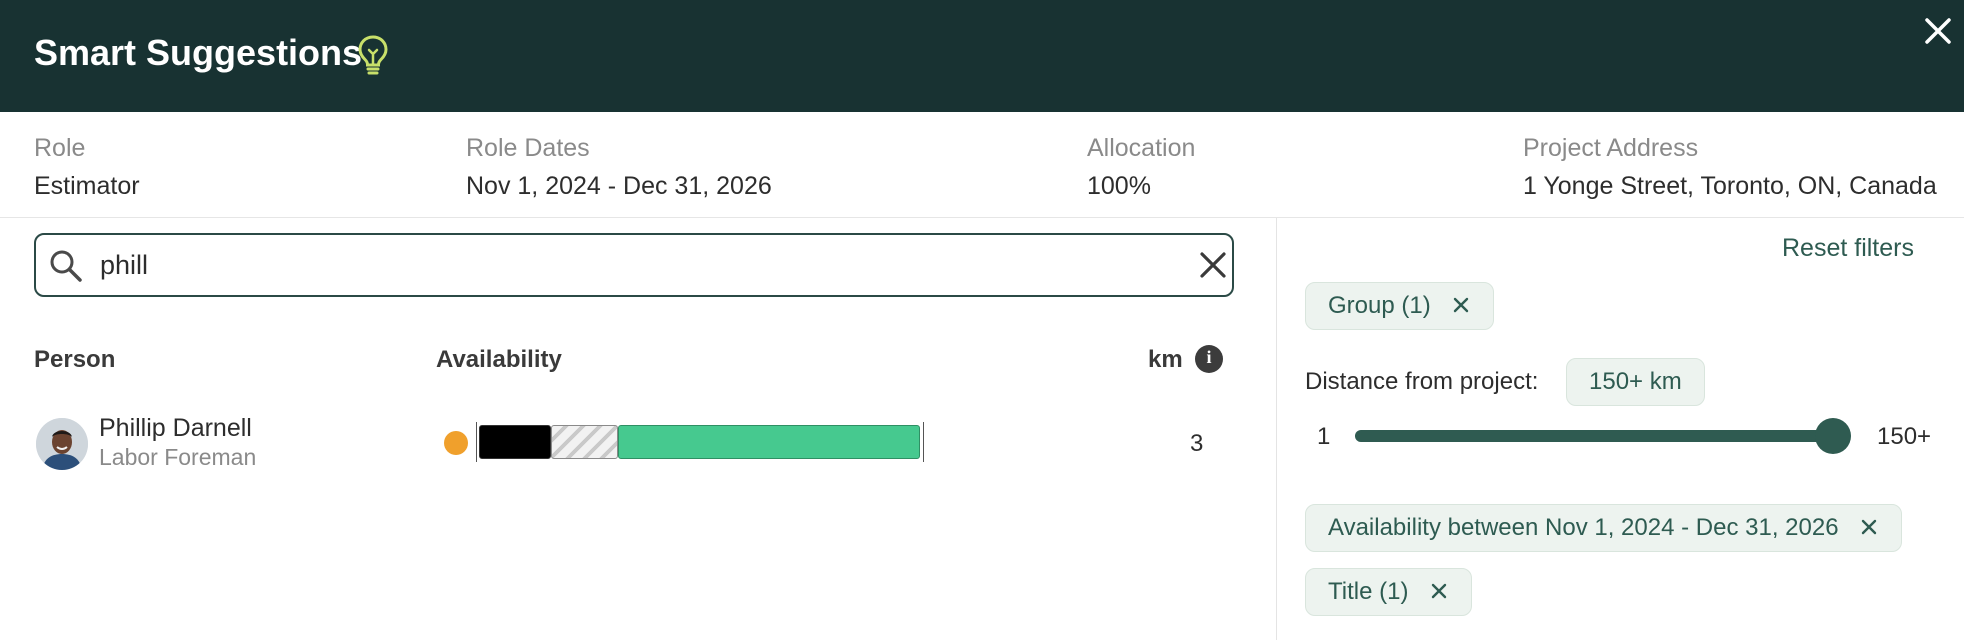 This screenshot has width=1964, height=640. I want to click on availability-bar-available, so click(769, 442).